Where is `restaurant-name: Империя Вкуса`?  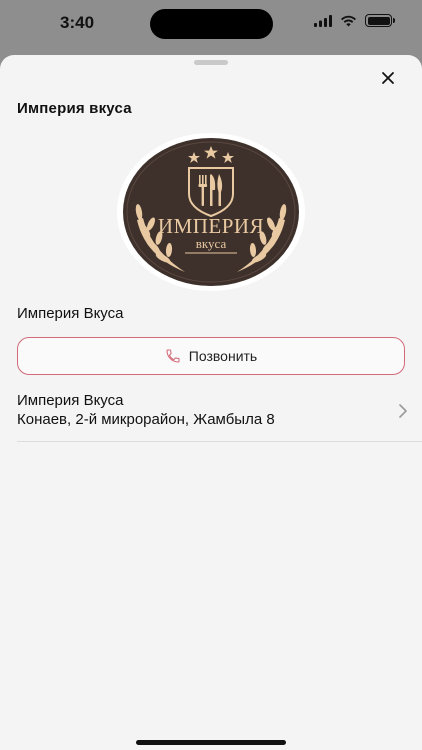
restaurant-name: Империя Вкуса is located at coordinates (70, 313).